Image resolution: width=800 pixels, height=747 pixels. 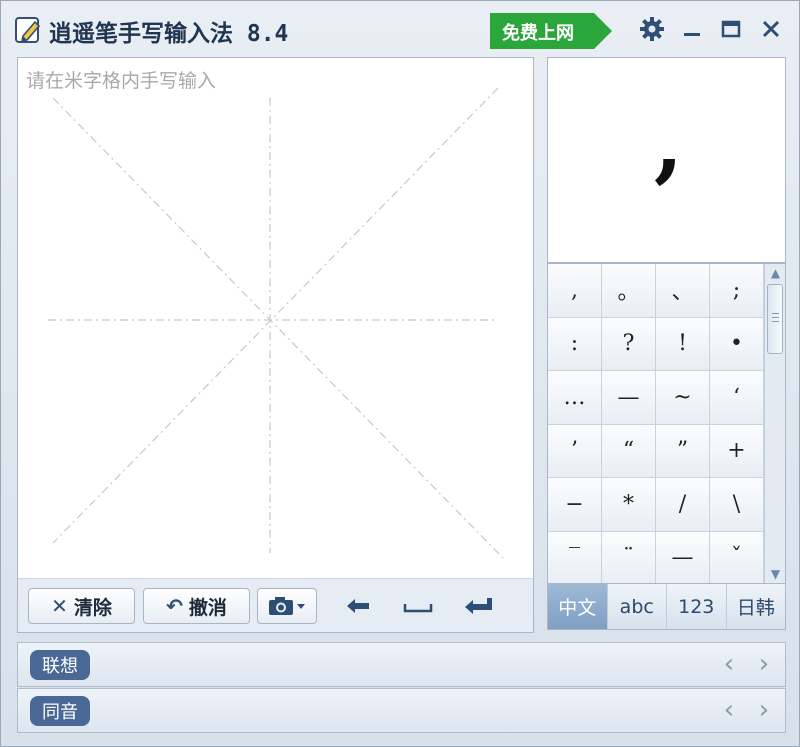 I want to click on scroll-up-icon: ▲, so click(x=775, y=273).